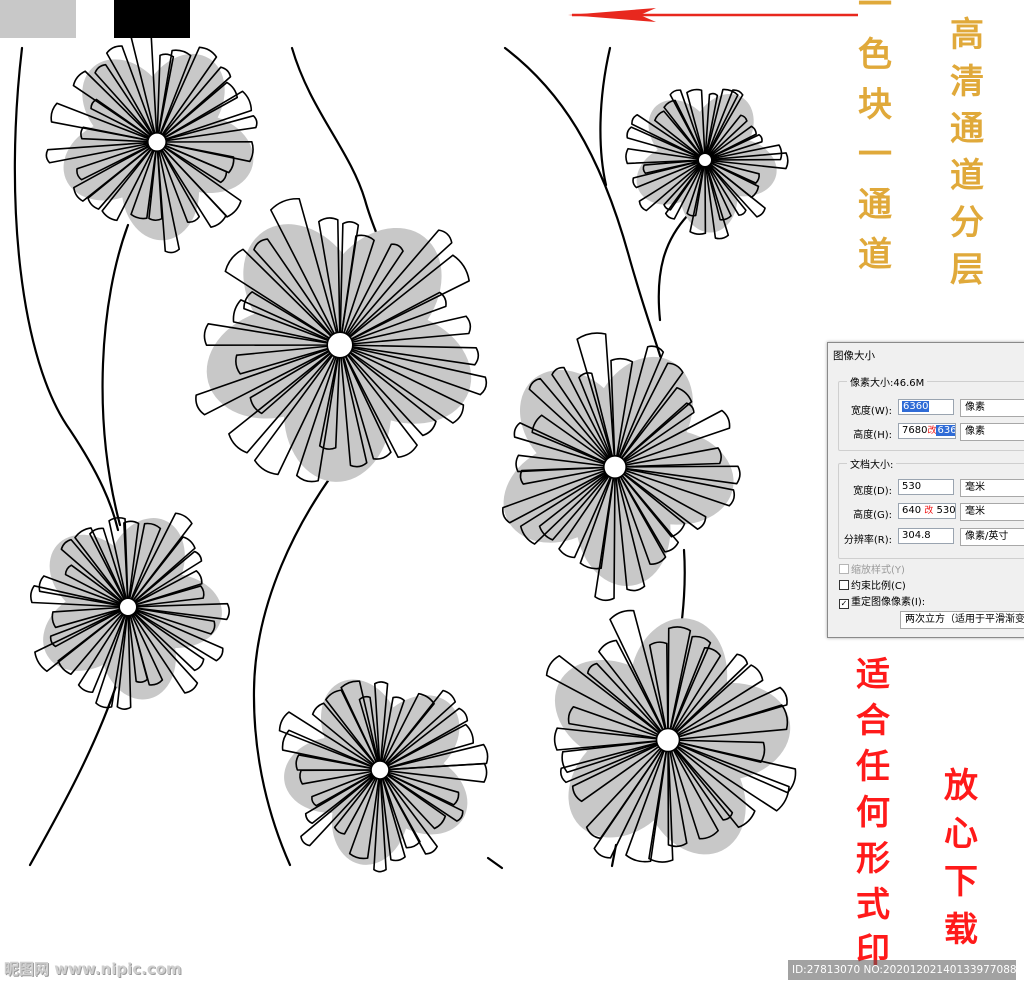 Image resolution: width=1024 pixels, height=989 pixels. I want to click on caption-char: 心, so click(961, 834).